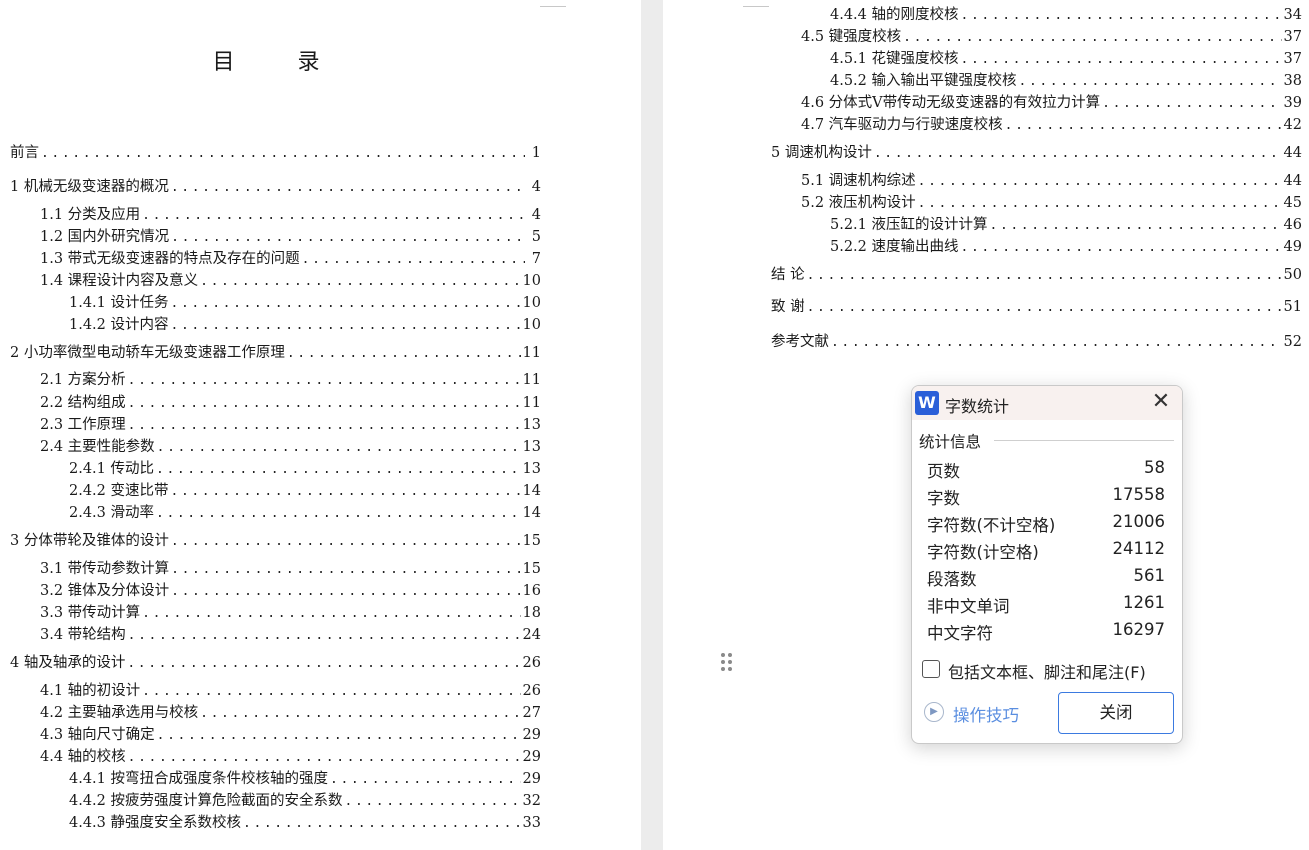 This screenshot has width=1309, height=850. I want to click on toc-page-number: 44, so click(1292, 153).